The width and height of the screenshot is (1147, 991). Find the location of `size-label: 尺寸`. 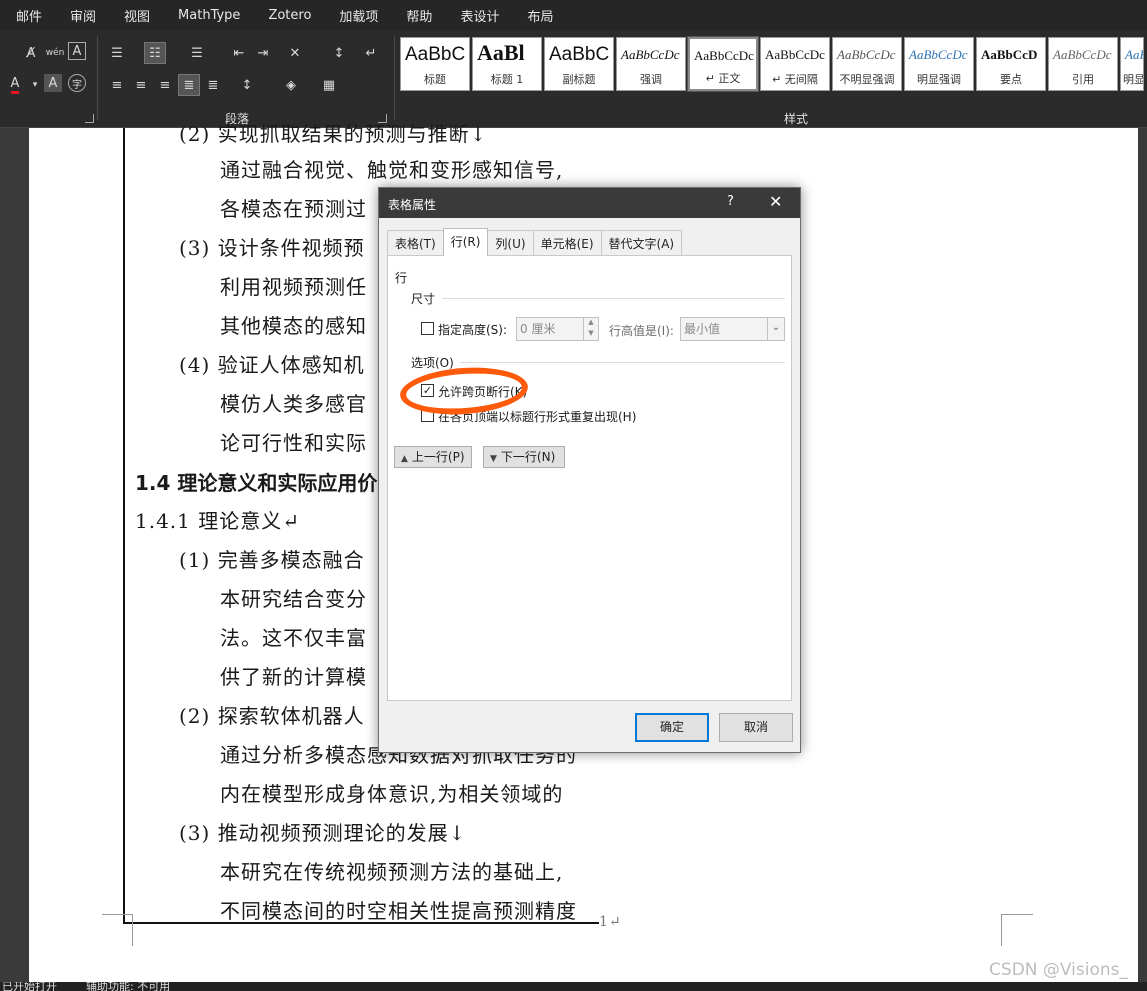

size-label: 尺寸 is located at coordinates (423, 299).